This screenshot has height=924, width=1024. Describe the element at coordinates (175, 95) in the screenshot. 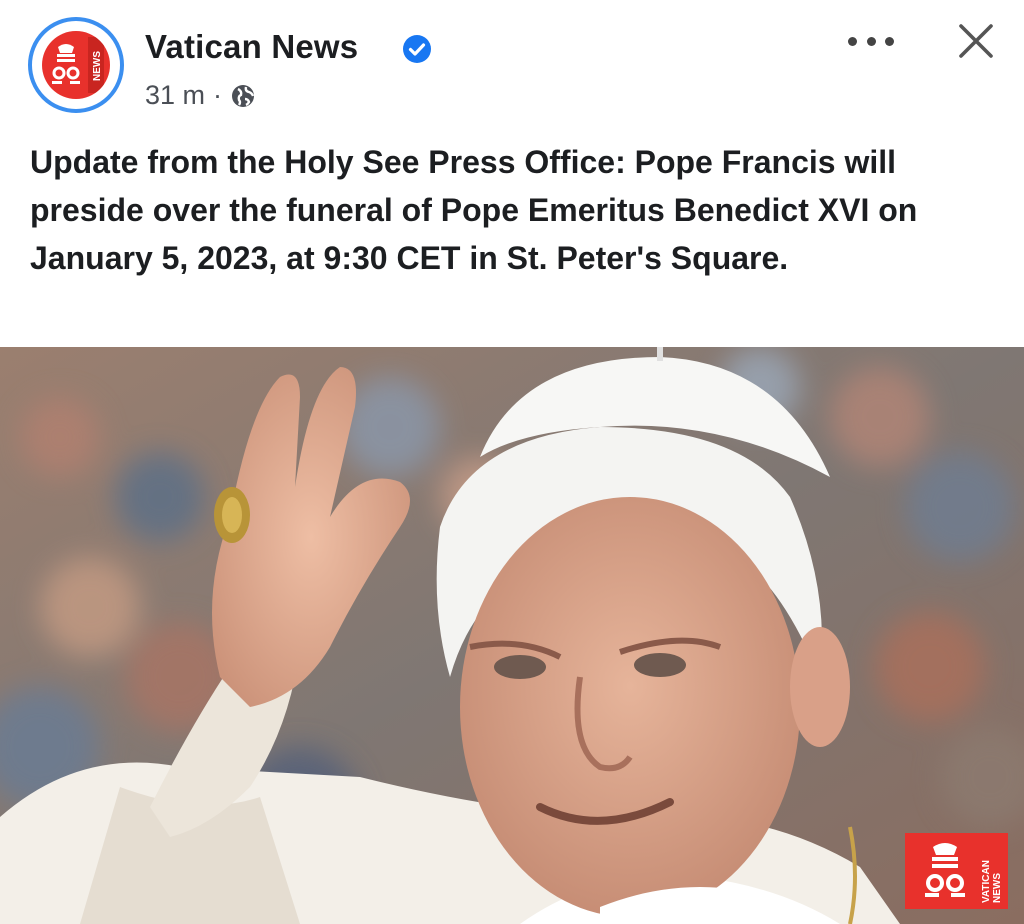

I see `post-timestamp: 31 m` at that location.